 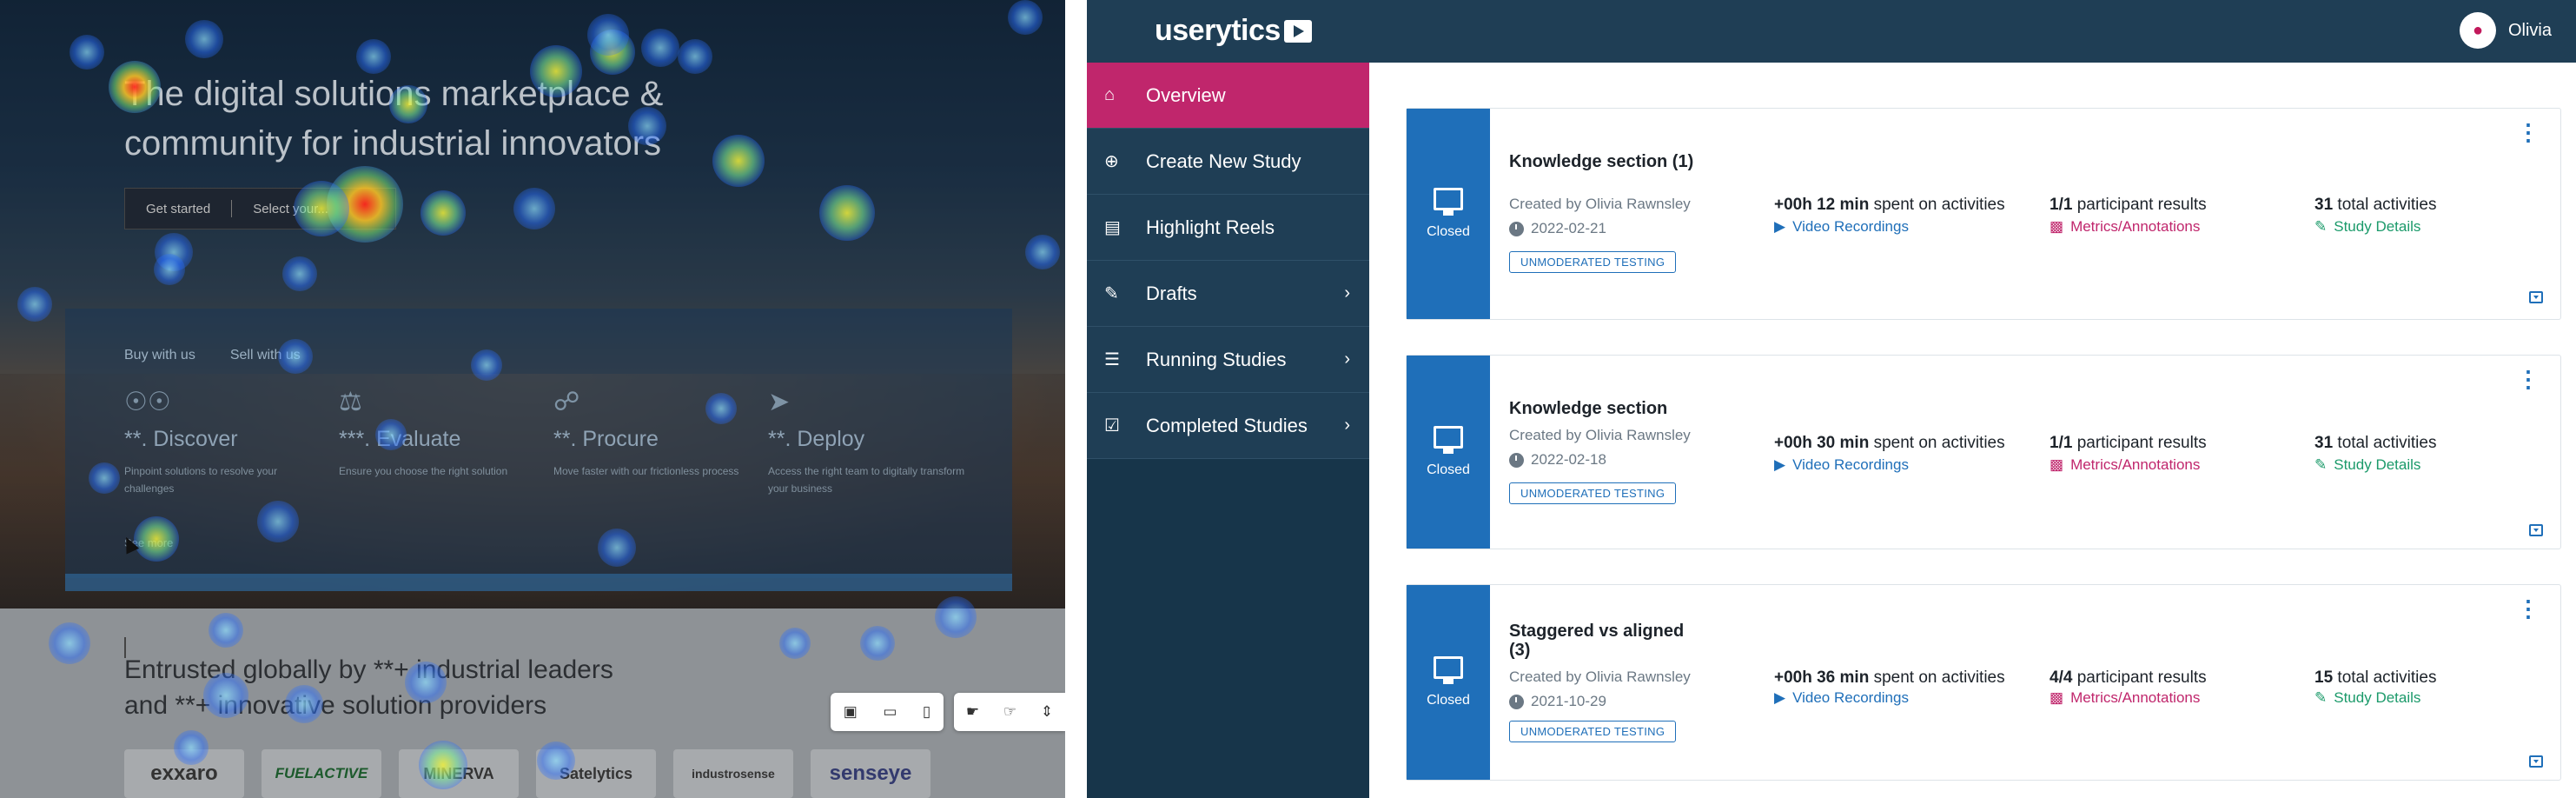 What do you see at coordinates (394, 94) in the screenshot?
I see `hero-title-line1: The digital solutions marketplace &` at bounding box center [394, 94].